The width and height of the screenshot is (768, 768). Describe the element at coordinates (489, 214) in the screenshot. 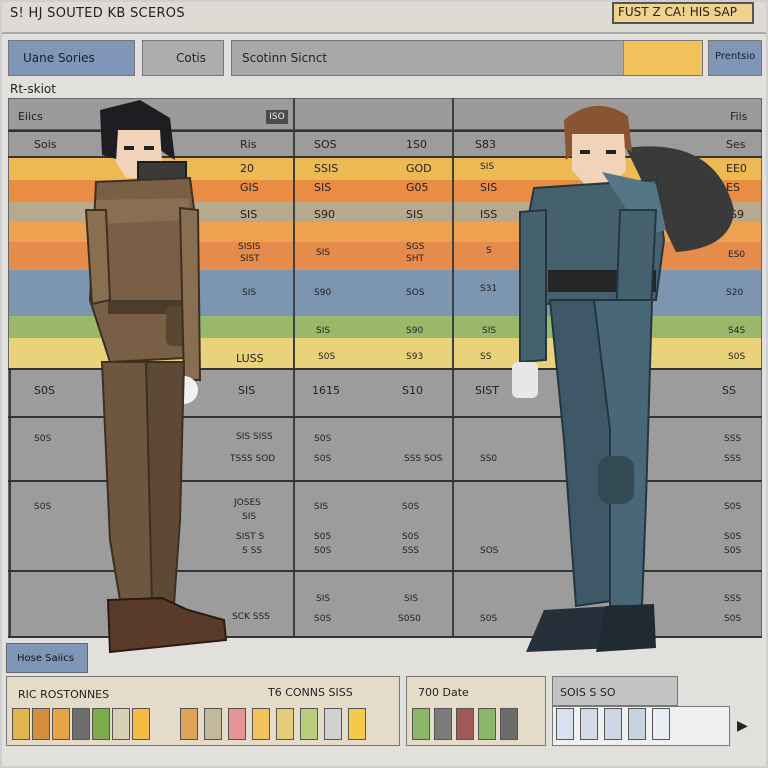

I see `cell: ISS` at that location.